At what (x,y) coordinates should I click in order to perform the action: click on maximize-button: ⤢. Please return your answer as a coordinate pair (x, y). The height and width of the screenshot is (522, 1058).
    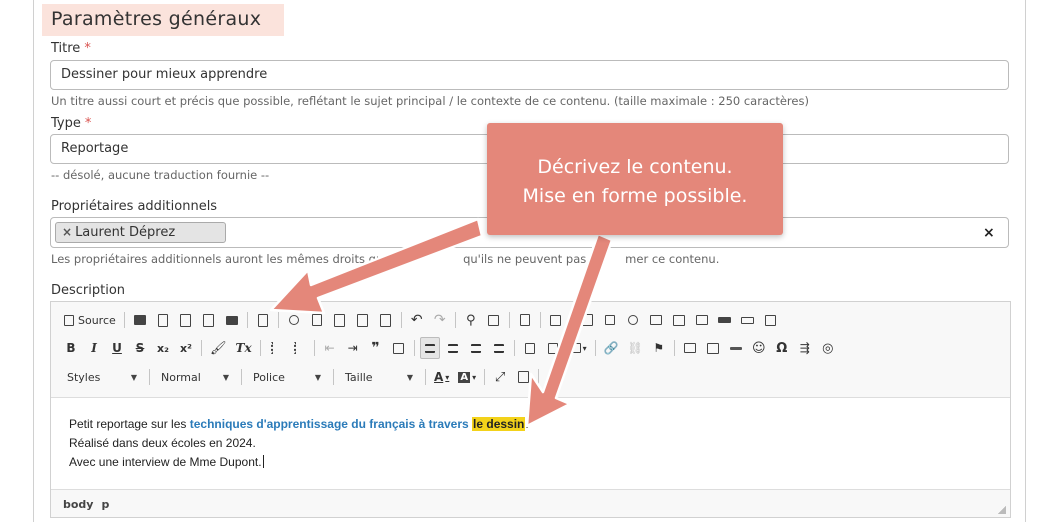
    Looking at the image, I should click on (500, 377).